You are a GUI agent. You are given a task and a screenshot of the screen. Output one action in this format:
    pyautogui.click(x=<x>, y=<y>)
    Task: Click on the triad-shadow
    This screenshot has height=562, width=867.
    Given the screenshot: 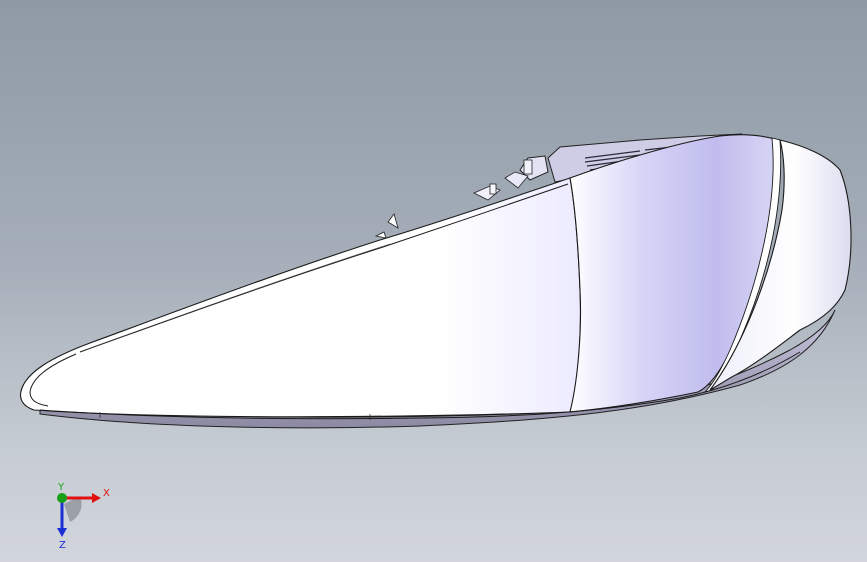 What is the action you would take?
    pyautogui.click(x=73, y=509)
    